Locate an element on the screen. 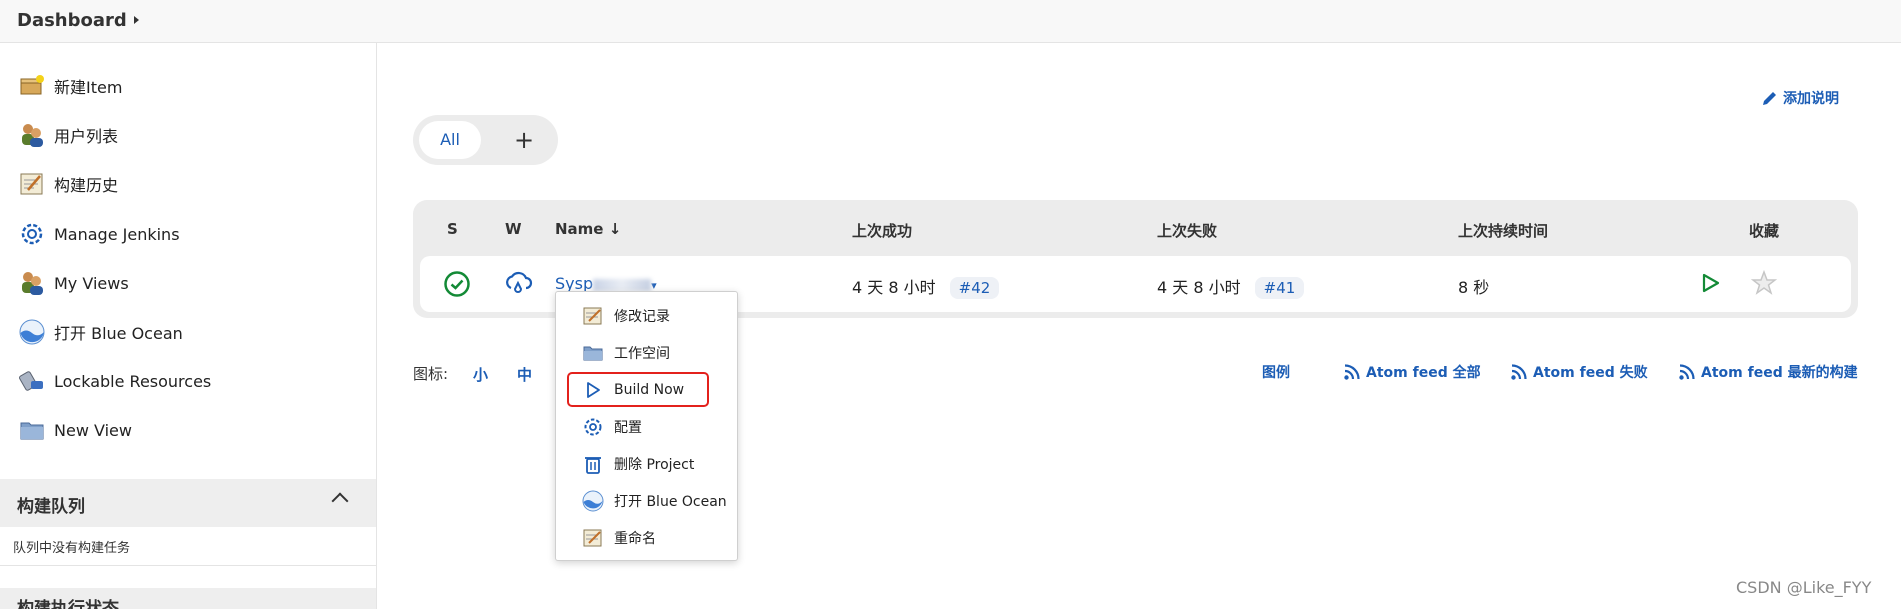  sidebar-item-new-view: New View is located at coordinates (75, 430).